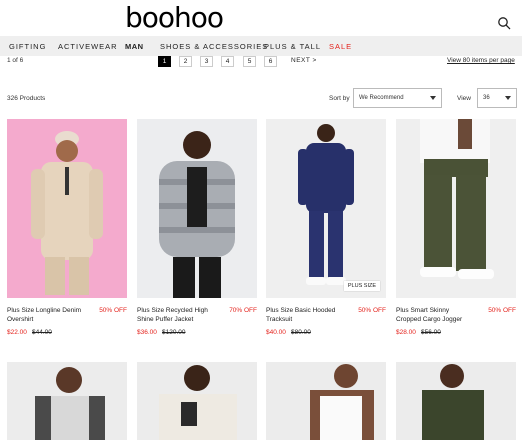  I want to click on sale-price: $40.00, so click(276, 332).